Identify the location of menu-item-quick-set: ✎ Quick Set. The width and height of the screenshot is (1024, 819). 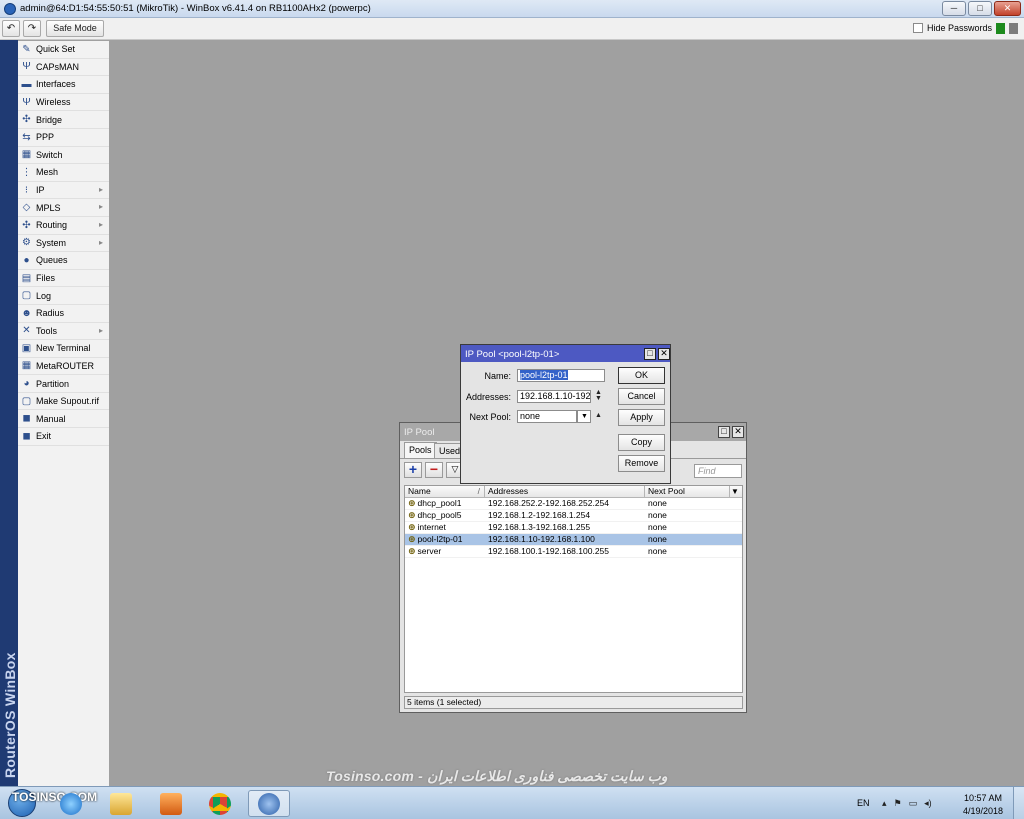
(63, 50).